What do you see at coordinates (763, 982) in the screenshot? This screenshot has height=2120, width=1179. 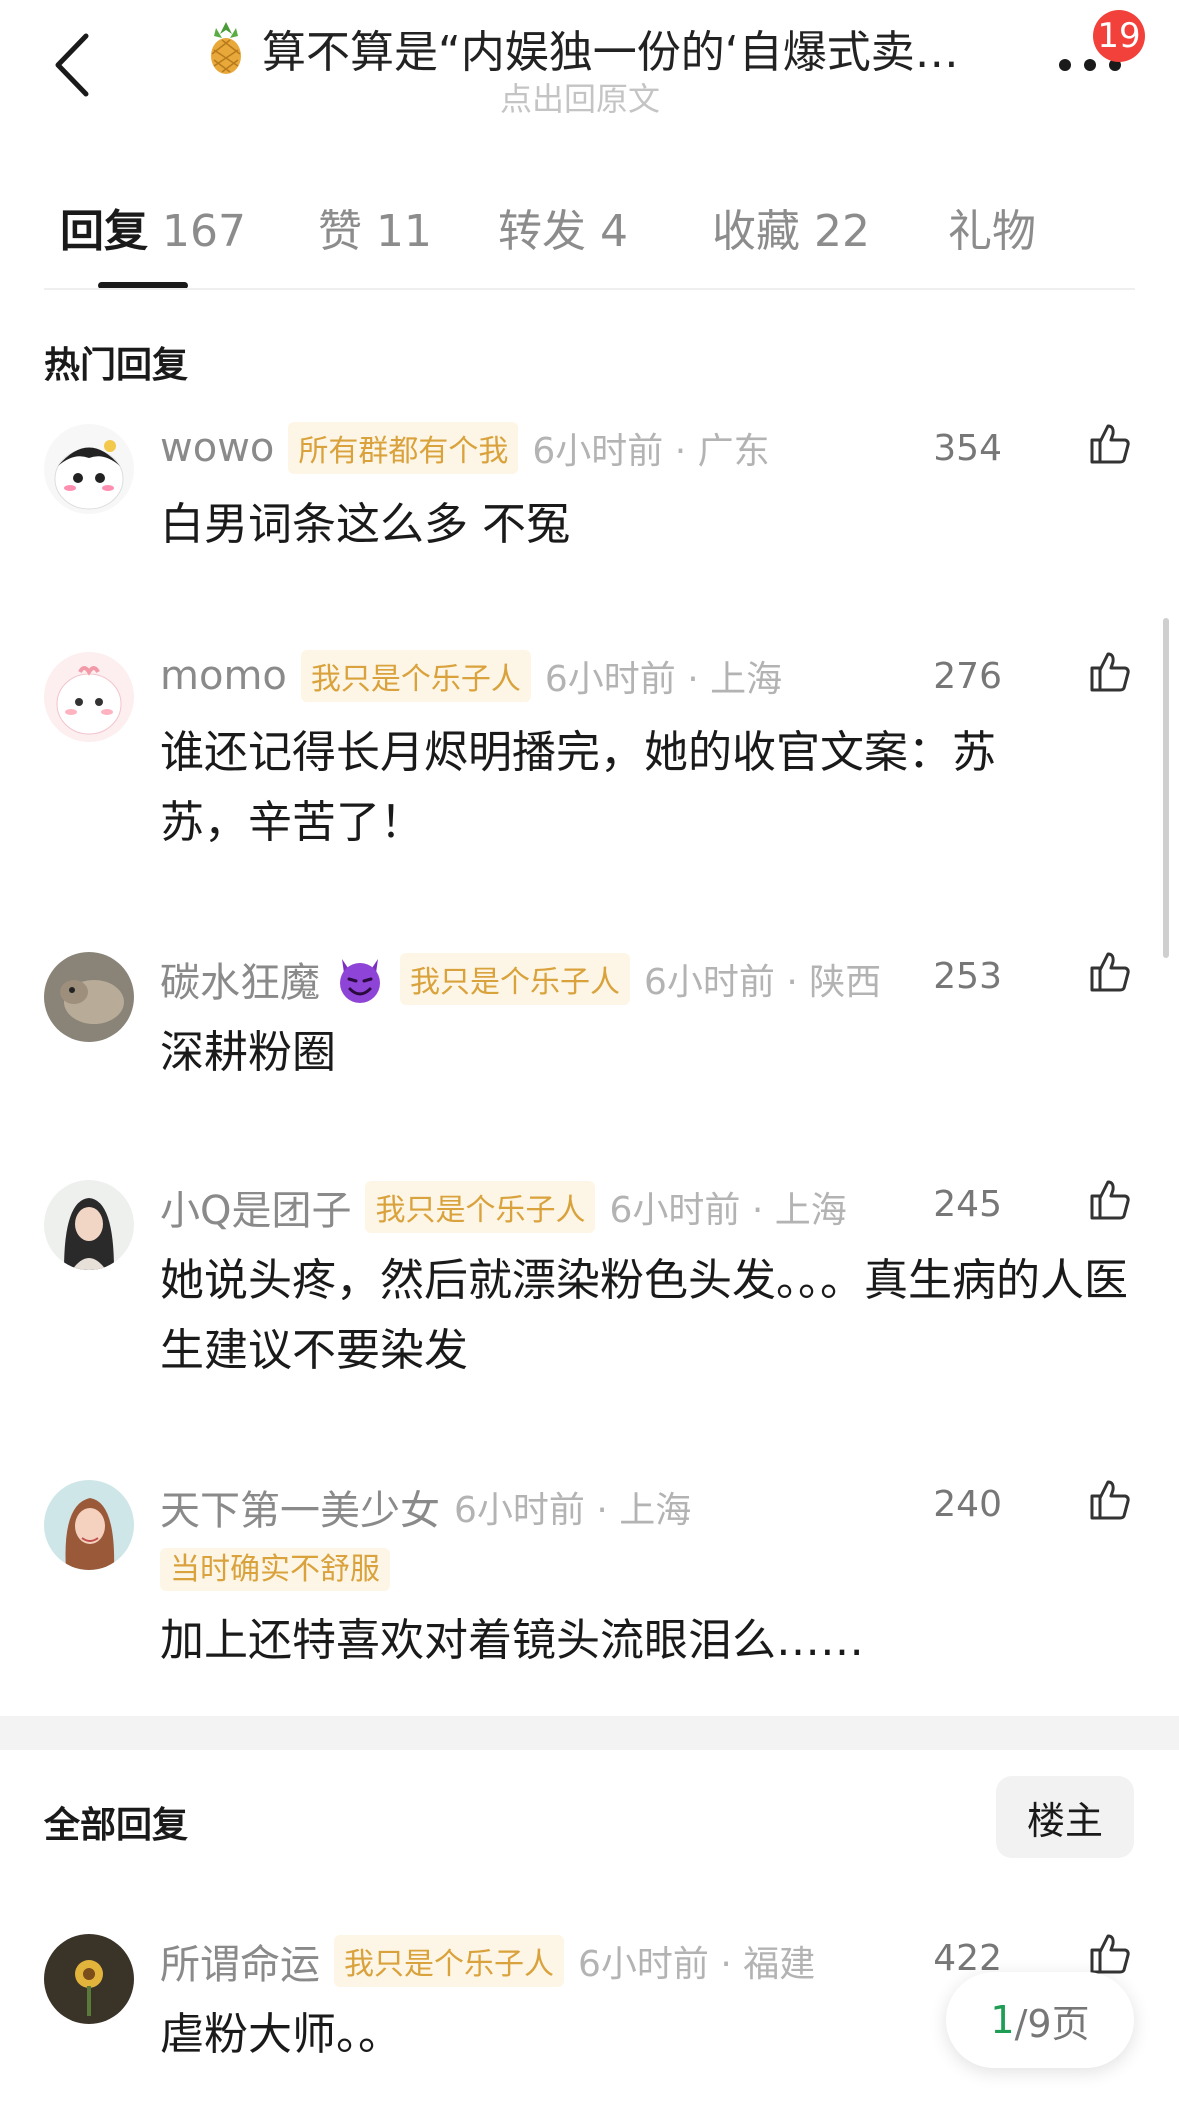 I see `comment-meta: 6小时前 · 陕西` at bounding box center [763, 982].